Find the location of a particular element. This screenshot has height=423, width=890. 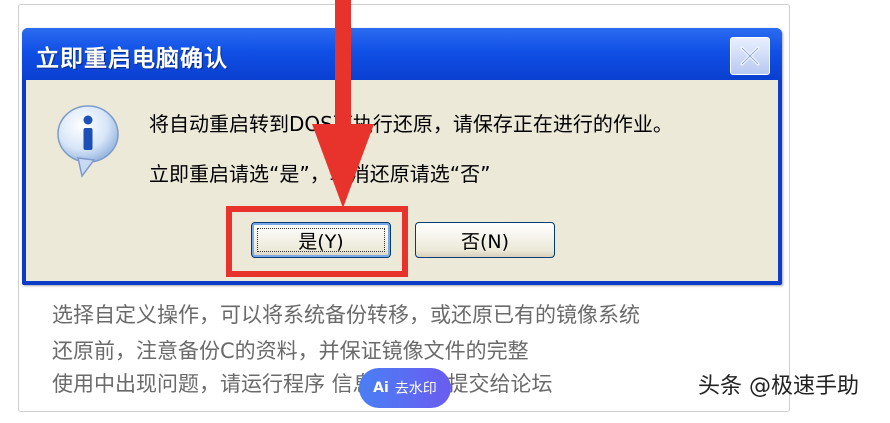

no-button-label: 否(N) is located at coordinates (485, 241).